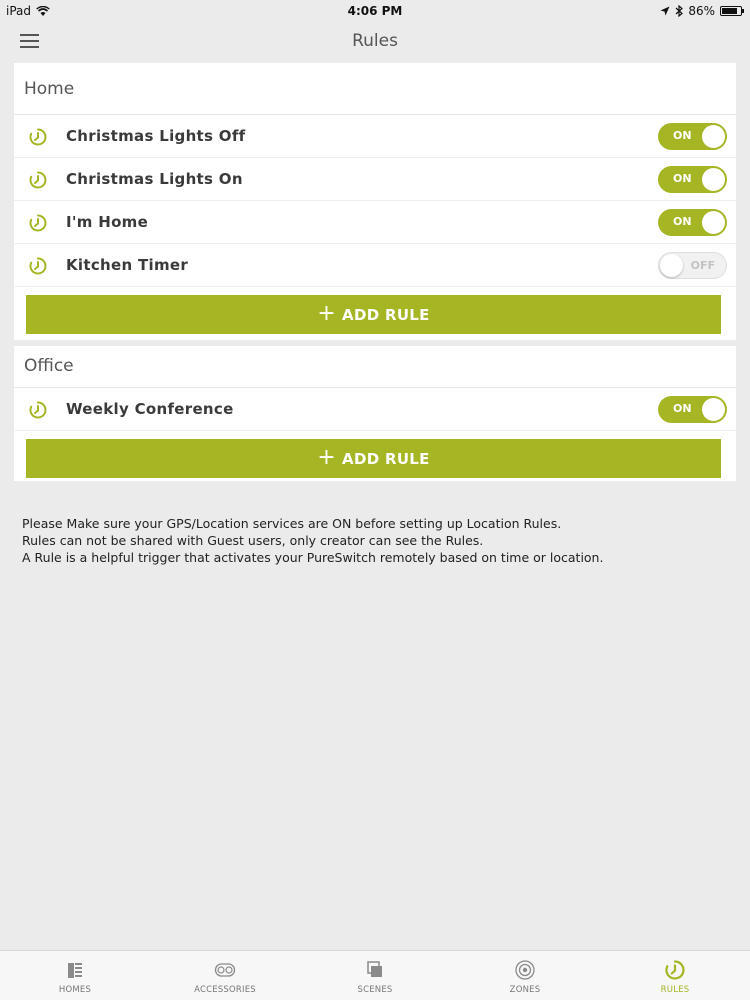 Image resolution: width=750 pixels, height=1000 pixels. Describe the element at coordinates (525, 990) in the screenshot. I see `tab-label: ZONES` at that location.